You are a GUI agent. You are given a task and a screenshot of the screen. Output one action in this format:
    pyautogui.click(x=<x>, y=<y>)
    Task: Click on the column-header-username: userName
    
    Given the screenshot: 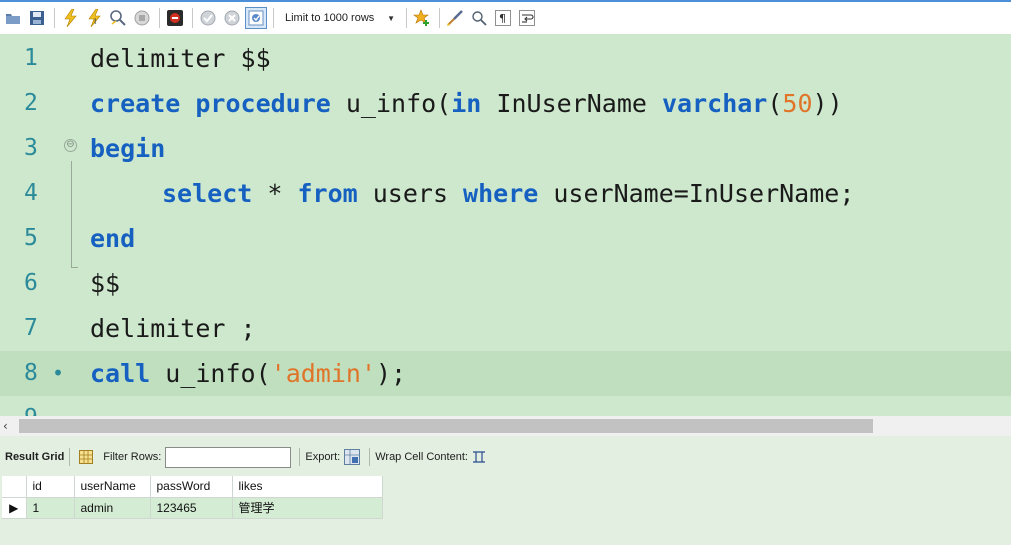 What is the action you would take?
    pyautogui.click(x=112, y=487)
    